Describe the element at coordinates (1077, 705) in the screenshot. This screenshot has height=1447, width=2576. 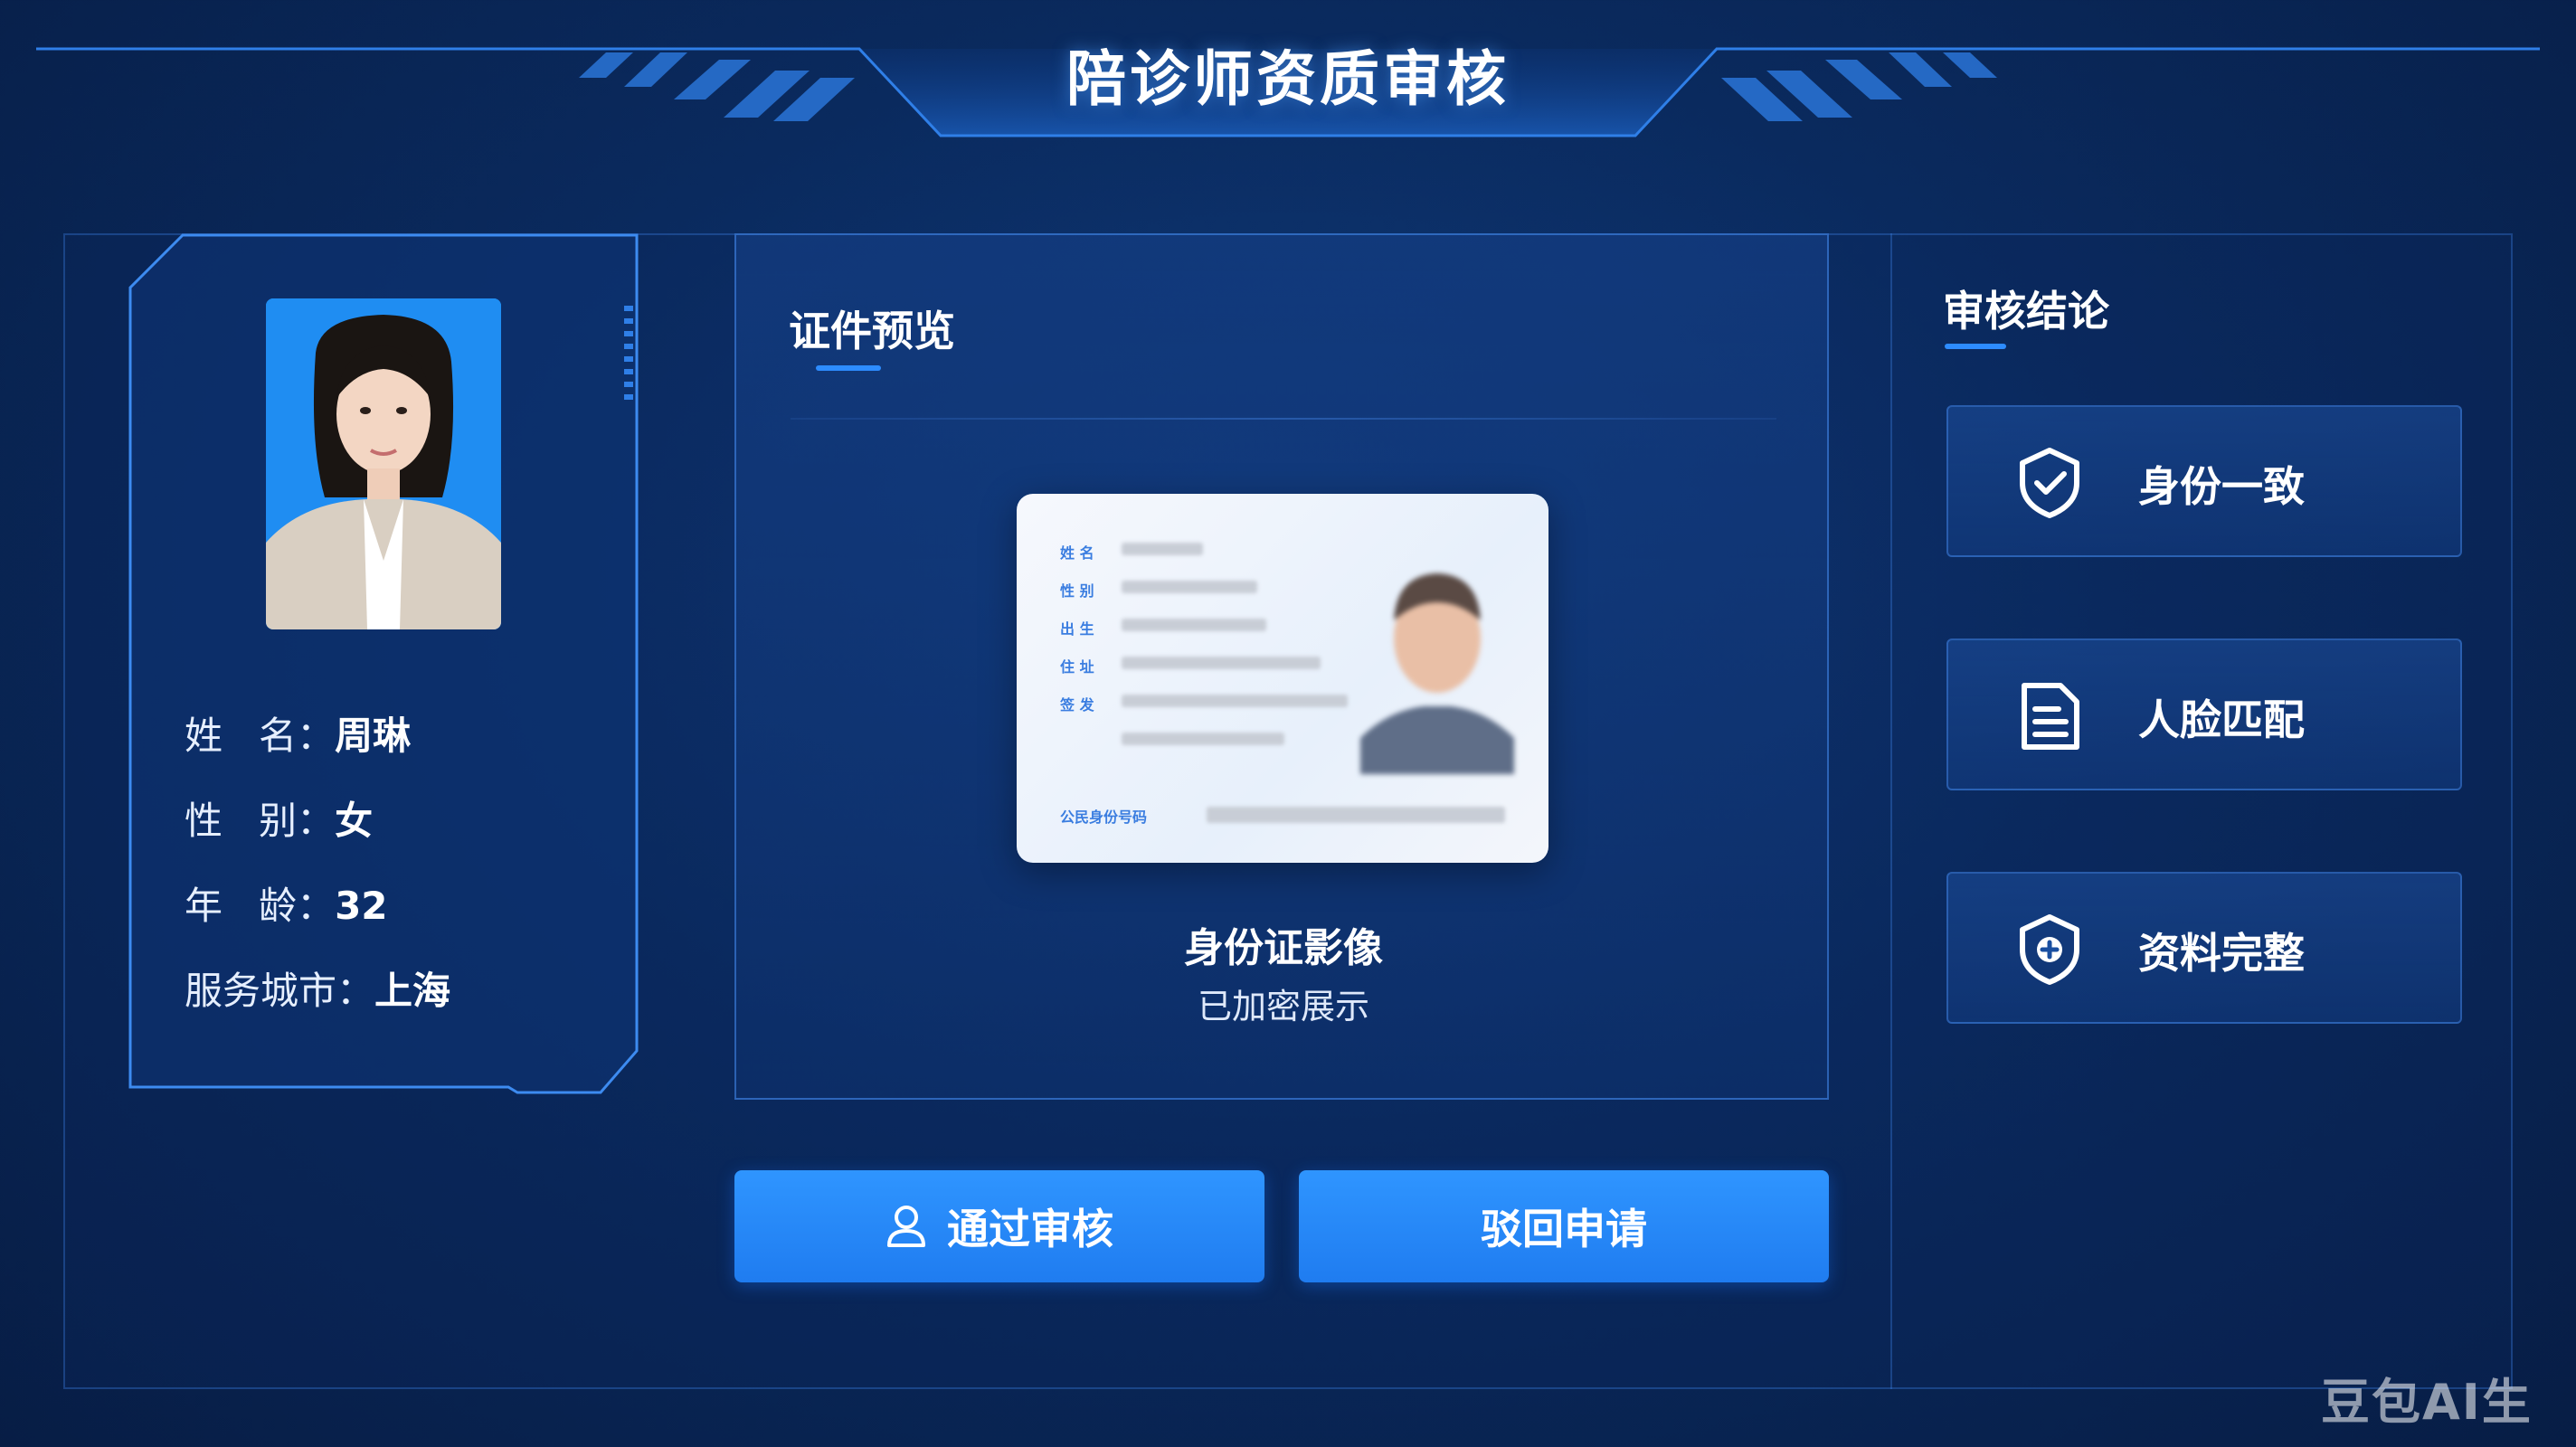
I see `id-label-issue: 签 发` at that location.